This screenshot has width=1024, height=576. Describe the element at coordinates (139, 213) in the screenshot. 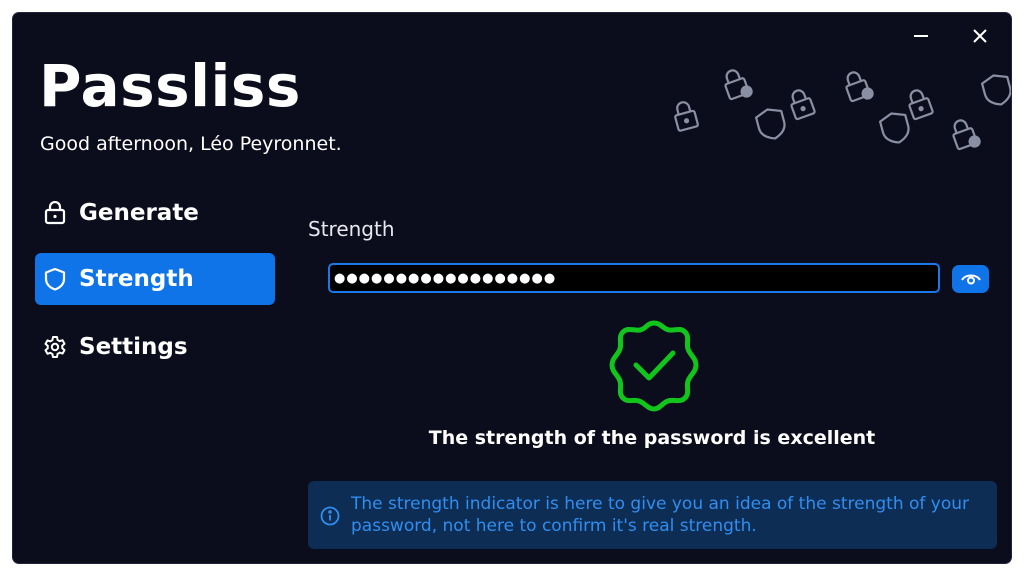

I see `nav-item-label: Generate` at that location.